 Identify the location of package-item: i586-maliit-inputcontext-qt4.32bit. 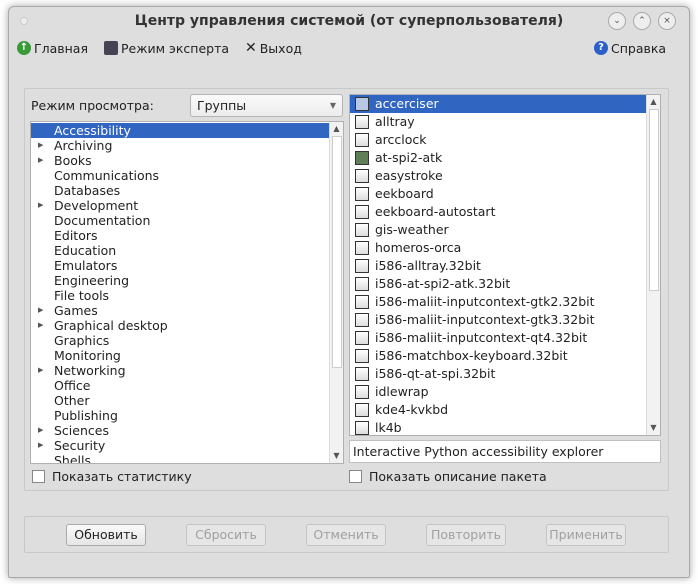
(498, 338).